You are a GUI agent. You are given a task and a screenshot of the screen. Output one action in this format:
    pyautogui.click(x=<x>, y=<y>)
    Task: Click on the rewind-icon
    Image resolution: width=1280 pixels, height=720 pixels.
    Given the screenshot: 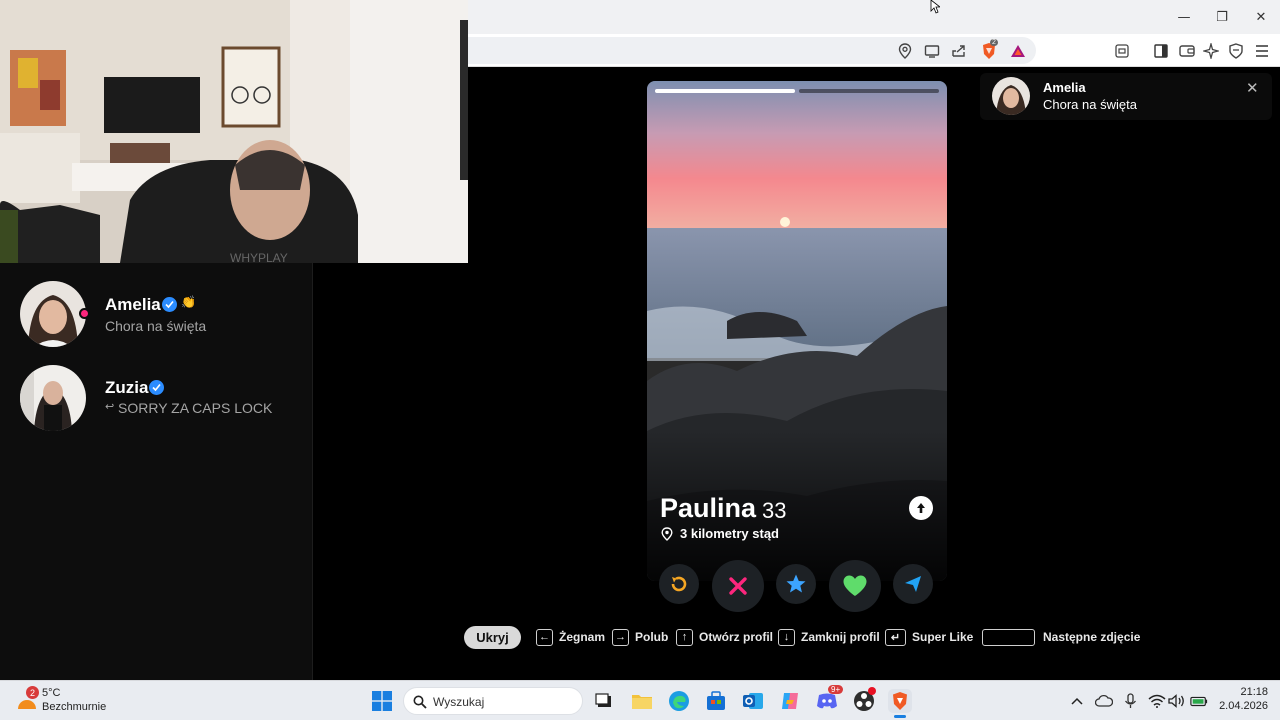 What is the action you would take?
    pyautogui.click(x=679, y=584)
    